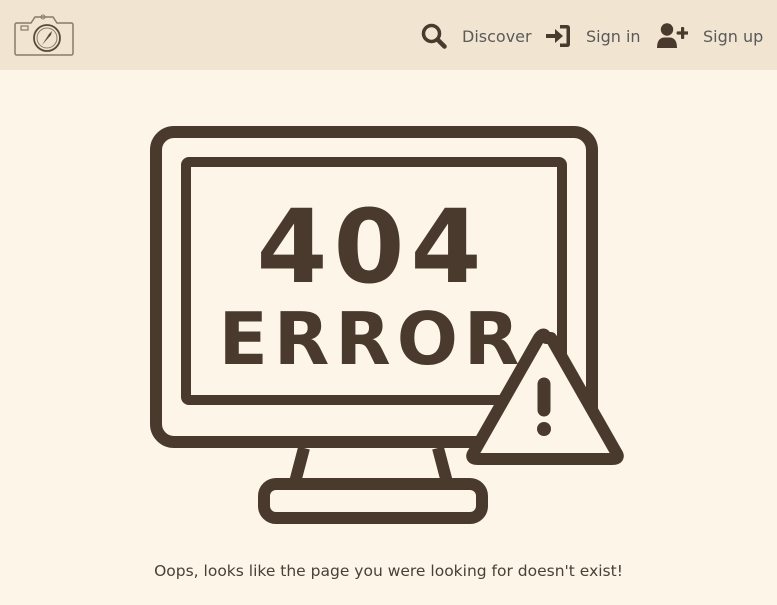  I want to click on nav-signup-link: Sign up, so click(710, 36).